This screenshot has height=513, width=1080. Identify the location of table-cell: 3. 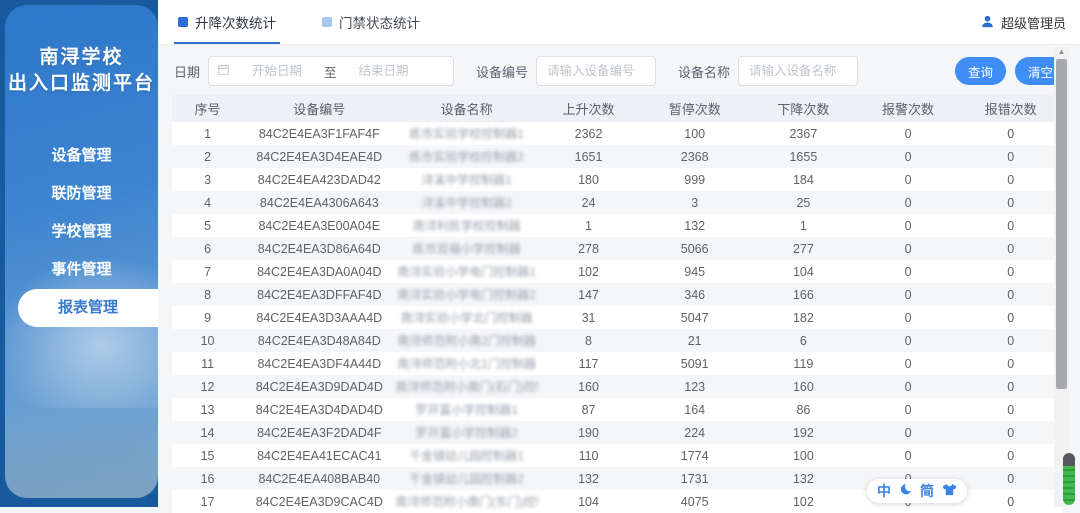
(207, 179).